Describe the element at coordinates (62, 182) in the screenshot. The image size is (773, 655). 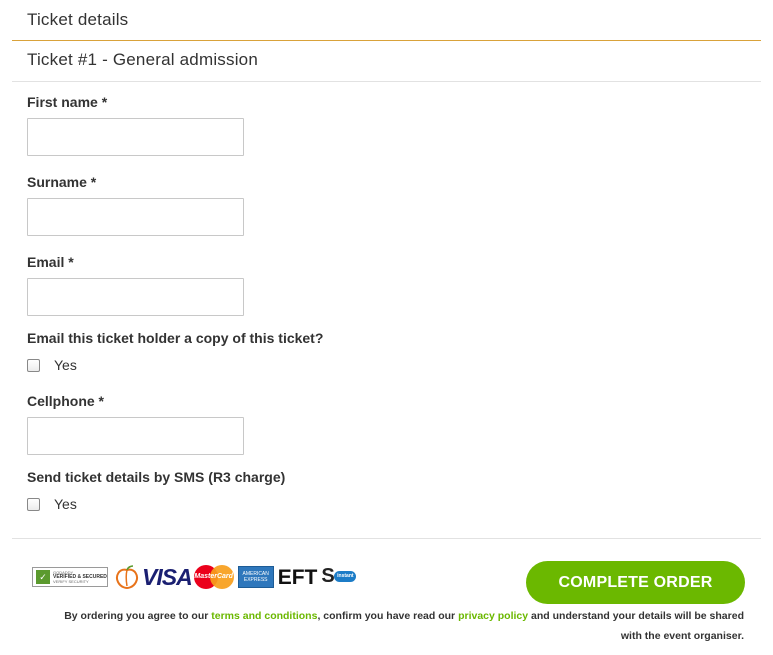
I see `surname-label: Surname *` at that location.